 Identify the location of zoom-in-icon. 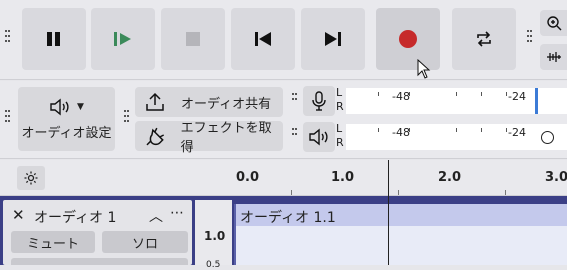
(553, 23).